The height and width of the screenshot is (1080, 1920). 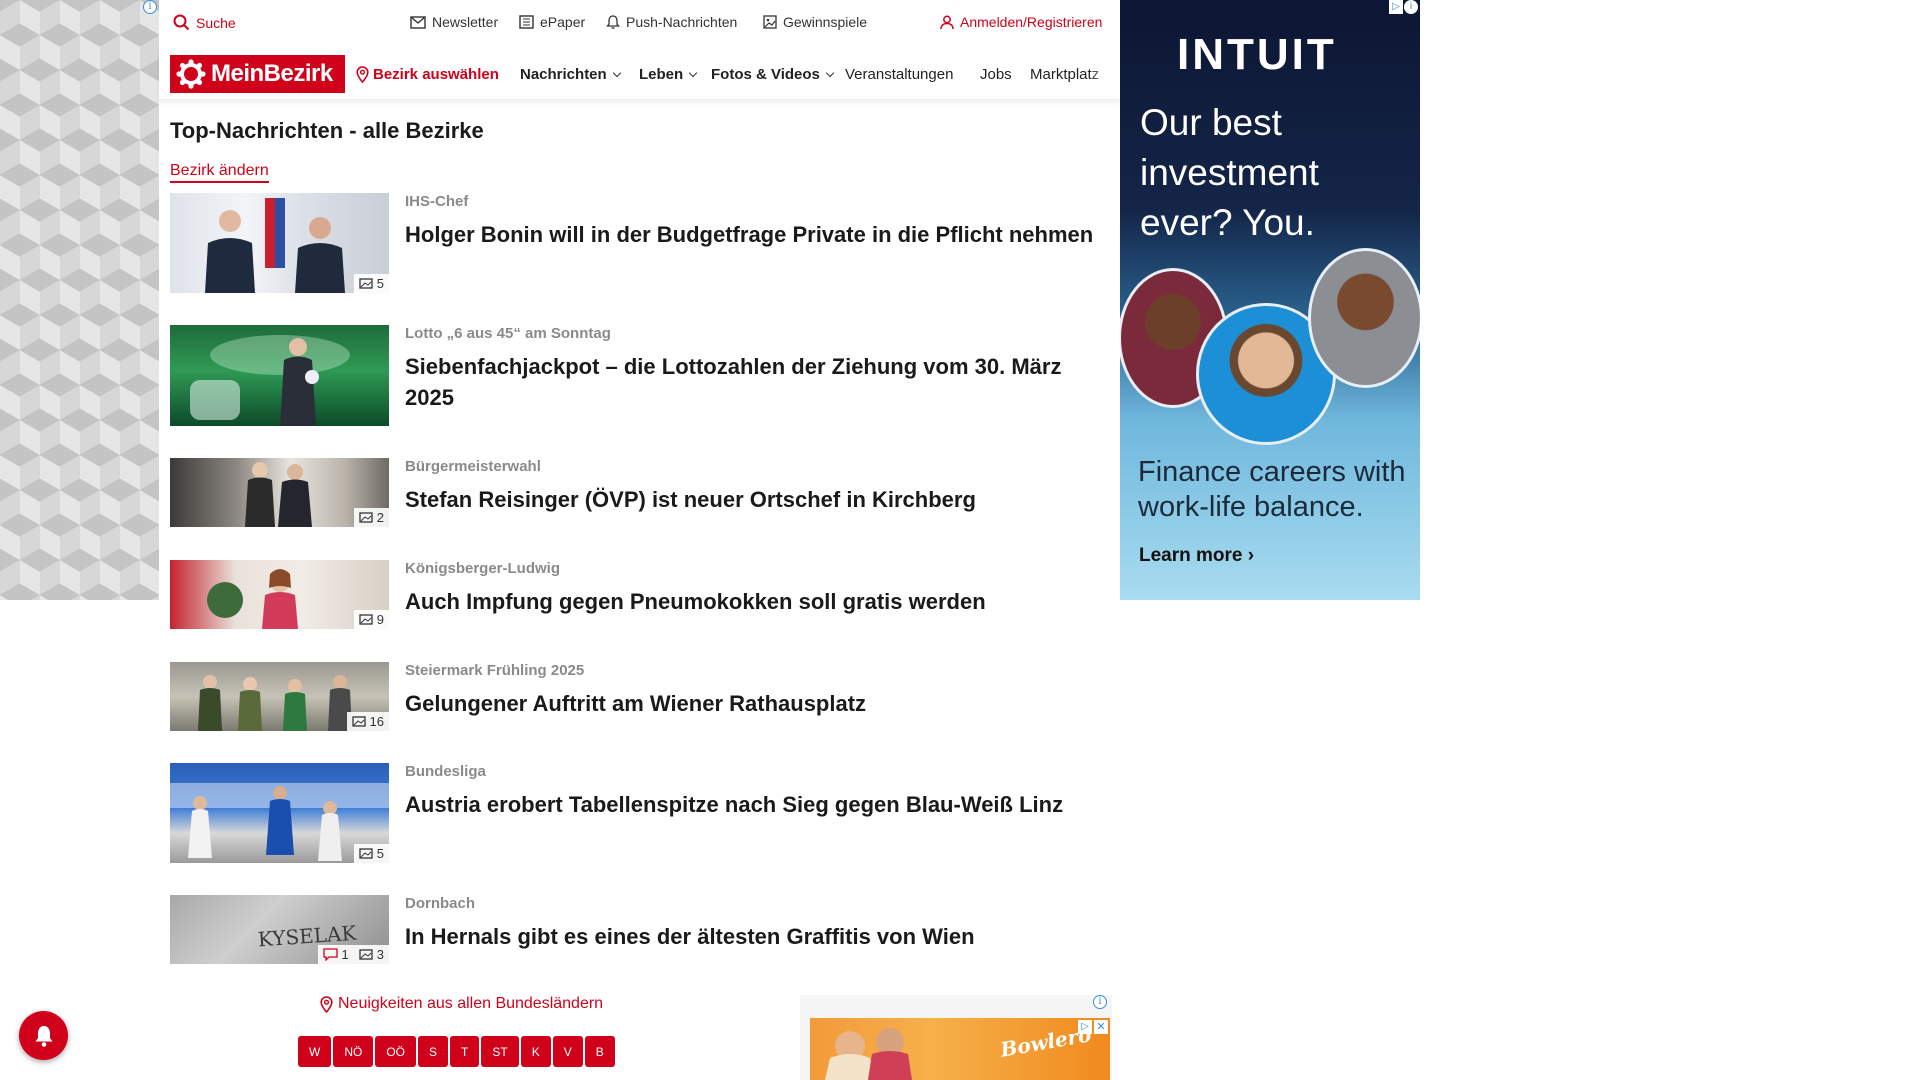 What do you see at coordinates (327, 130) in the screenshot?
I see `section-title: Top-Nachrichten - alle Bezirke` at bounding box center [327, 130].